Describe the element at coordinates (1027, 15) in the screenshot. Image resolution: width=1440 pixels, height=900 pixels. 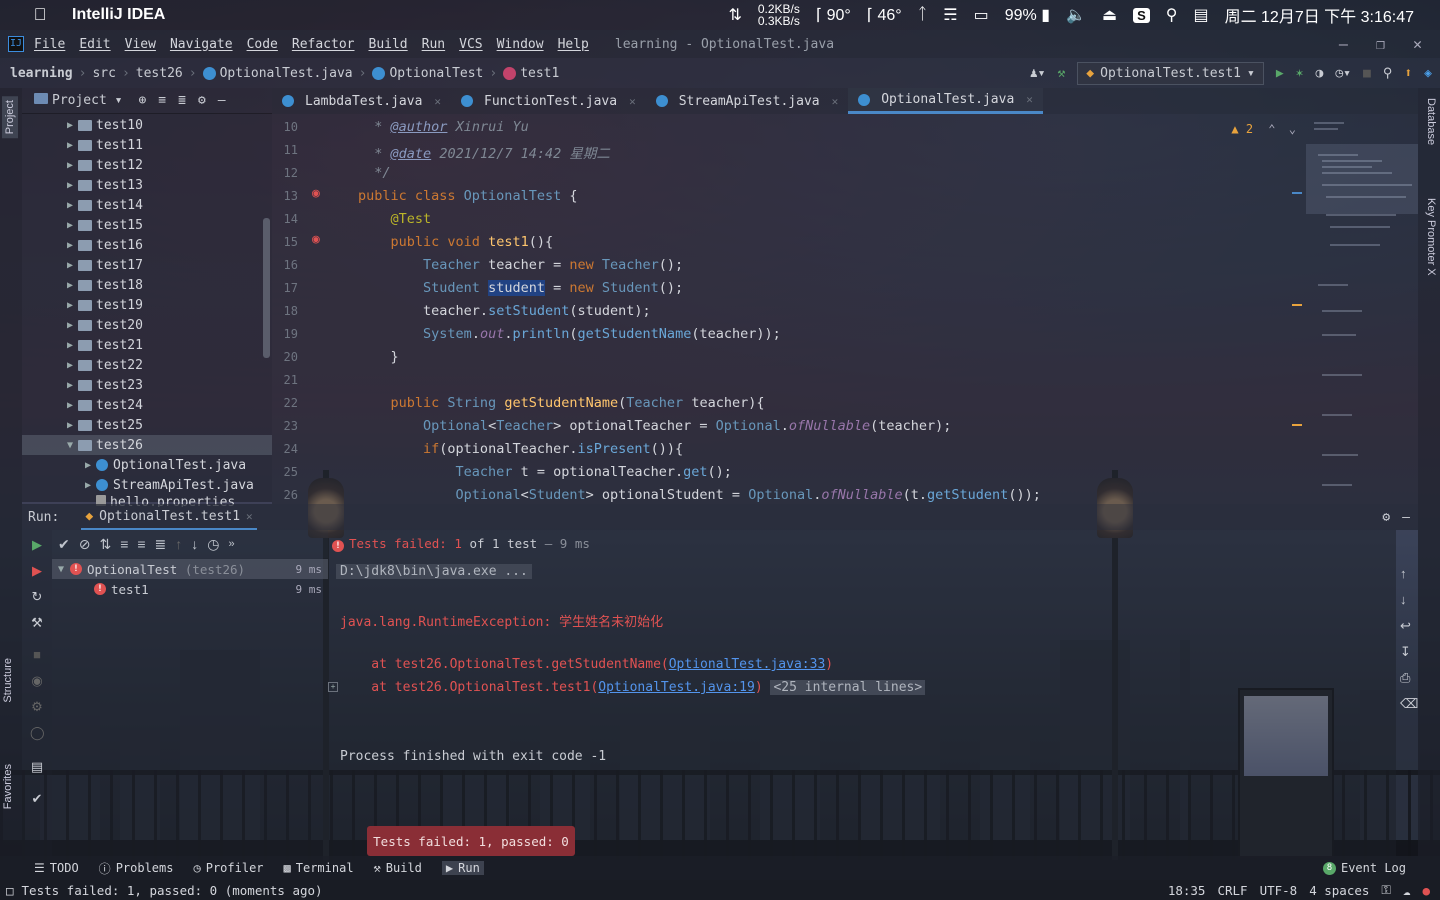
I see `battery-level: 99% ▮` at that location.